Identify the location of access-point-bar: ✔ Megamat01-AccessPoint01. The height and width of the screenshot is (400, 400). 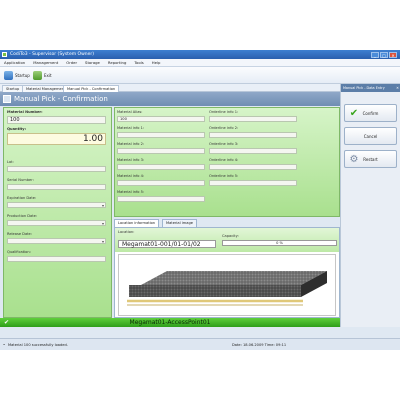
(170, 322).